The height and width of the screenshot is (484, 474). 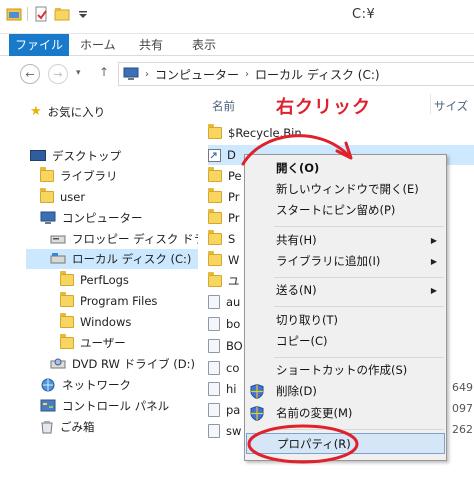 What do you see at coordinates (47, 174) in the screenshot?
I see `library-icon` at bounding box center [47, 174].